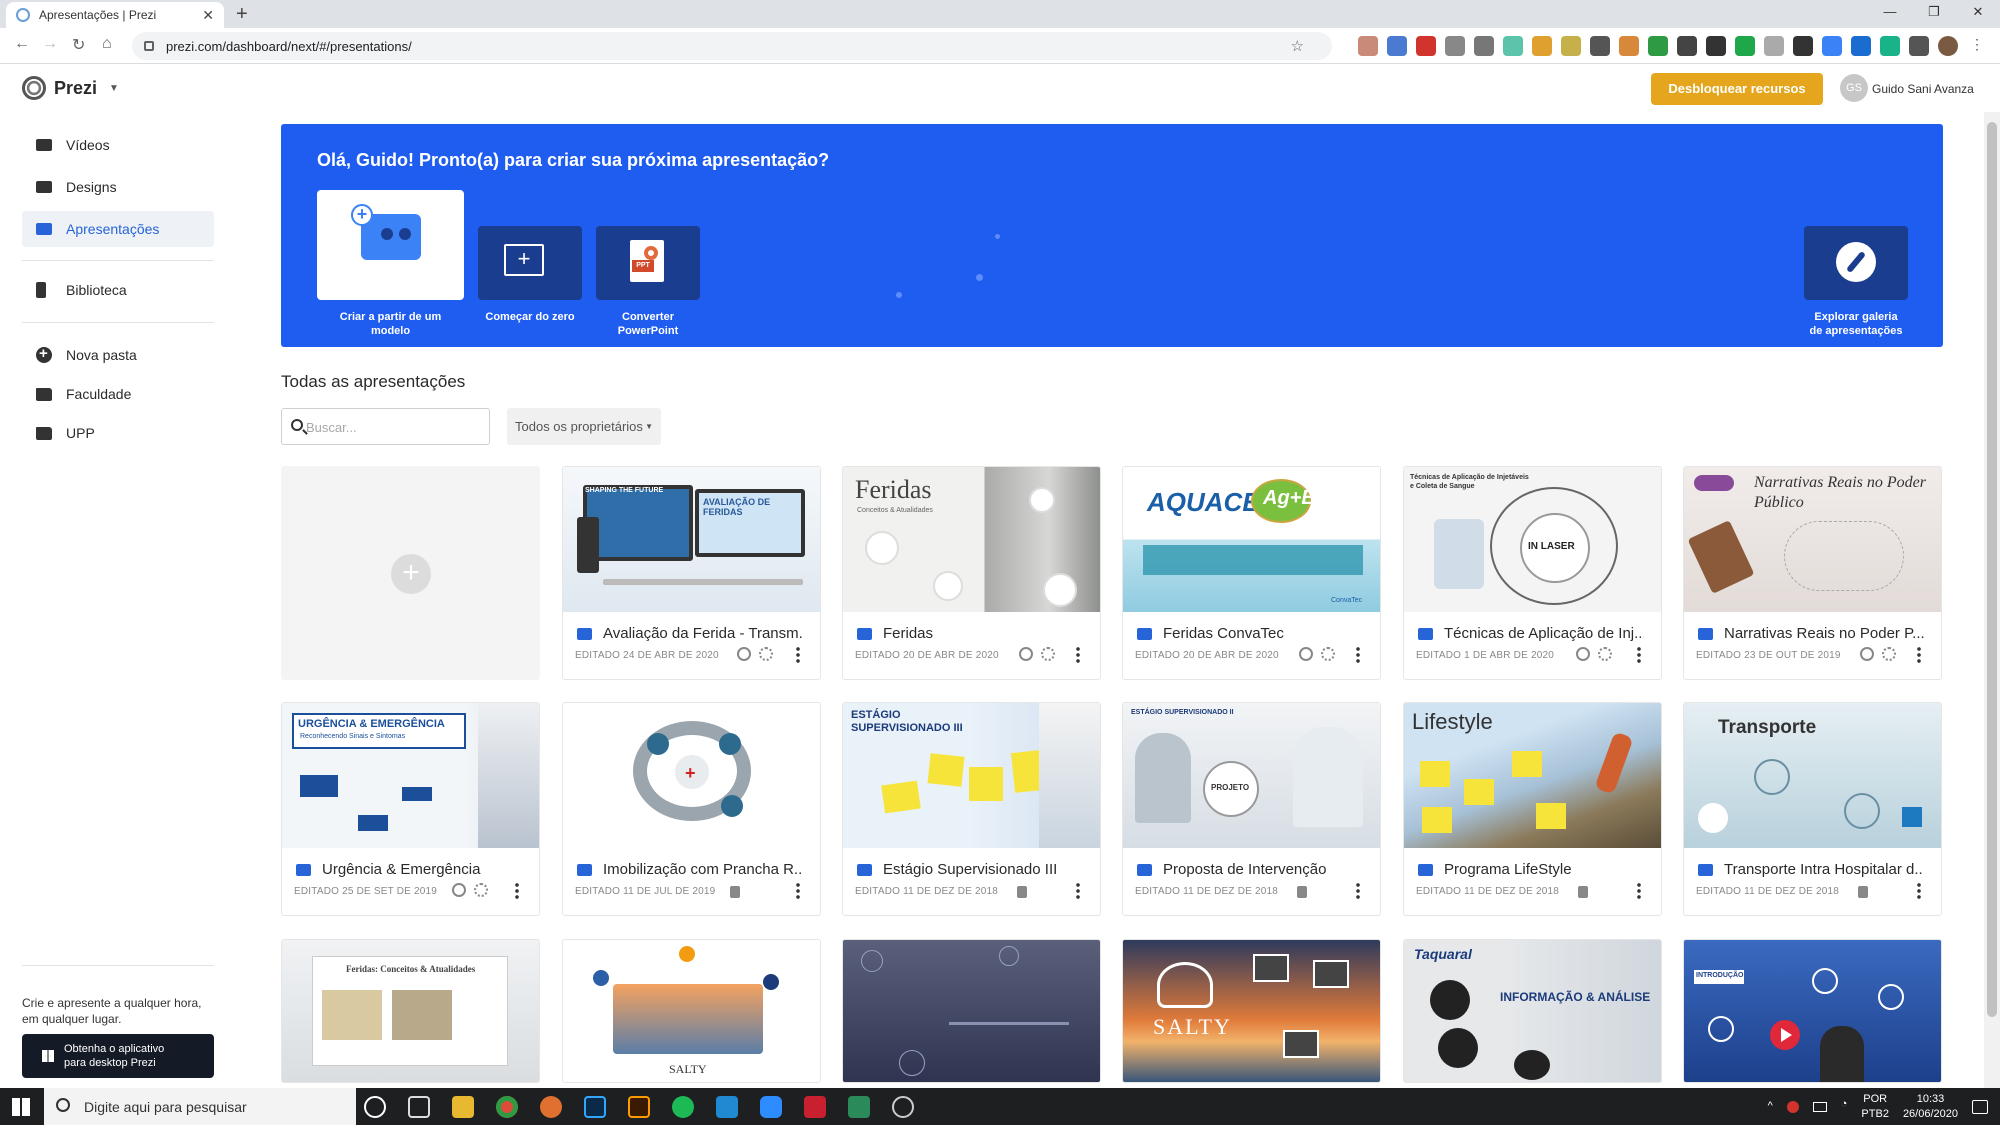  Describe the element at coordinates (639, 1107) in the screenshot. I see `illustrator-icon` at that location.